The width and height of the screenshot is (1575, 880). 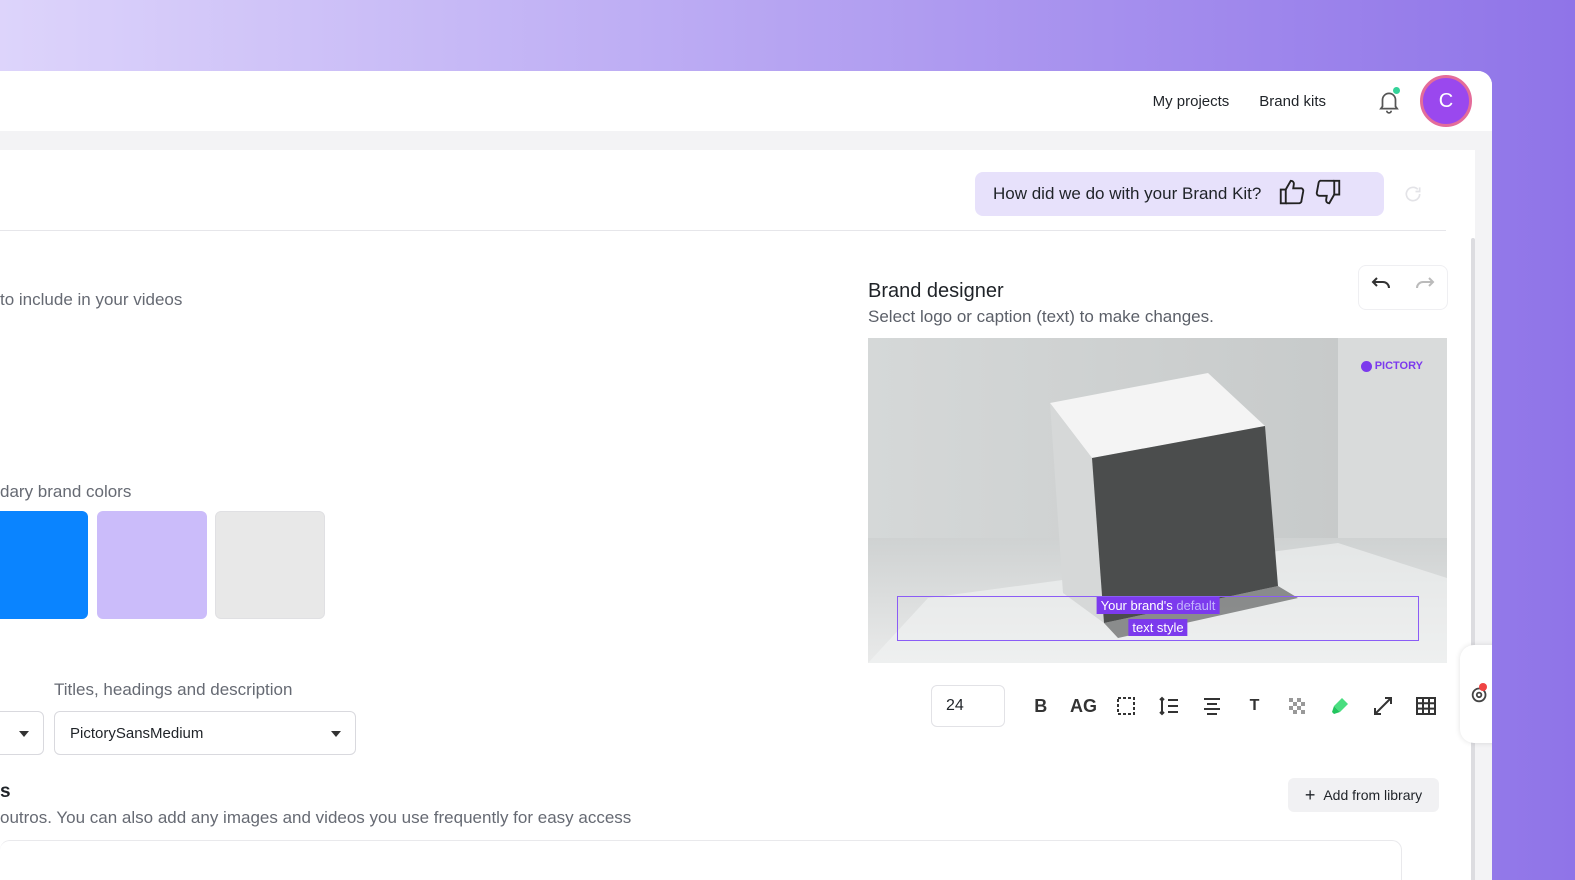 What do you see at coordinates (5, 791) in the screenshot?
I see `assets-heading: s` at bounding box center [5, 791].